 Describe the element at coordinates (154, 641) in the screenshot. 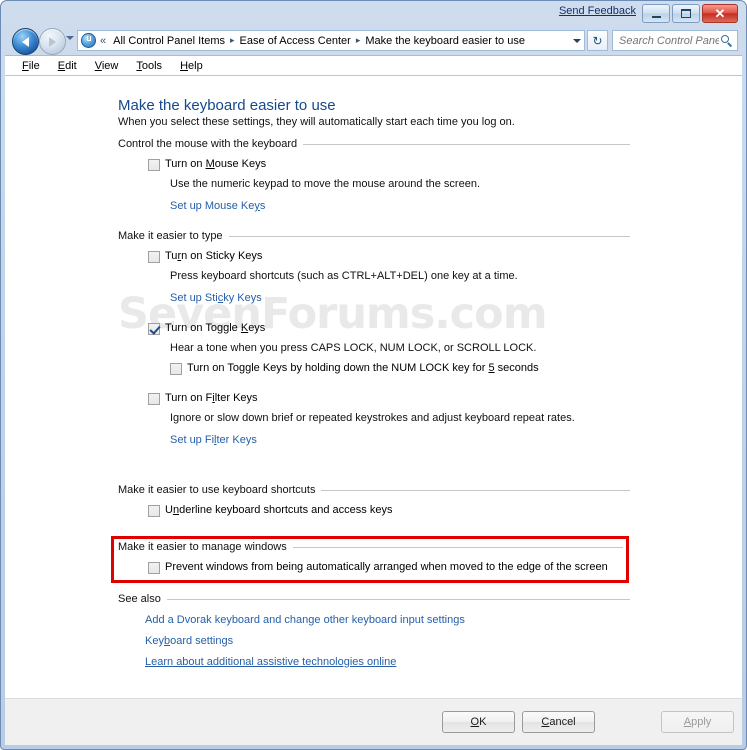

I see `link-part: Key` at that location.